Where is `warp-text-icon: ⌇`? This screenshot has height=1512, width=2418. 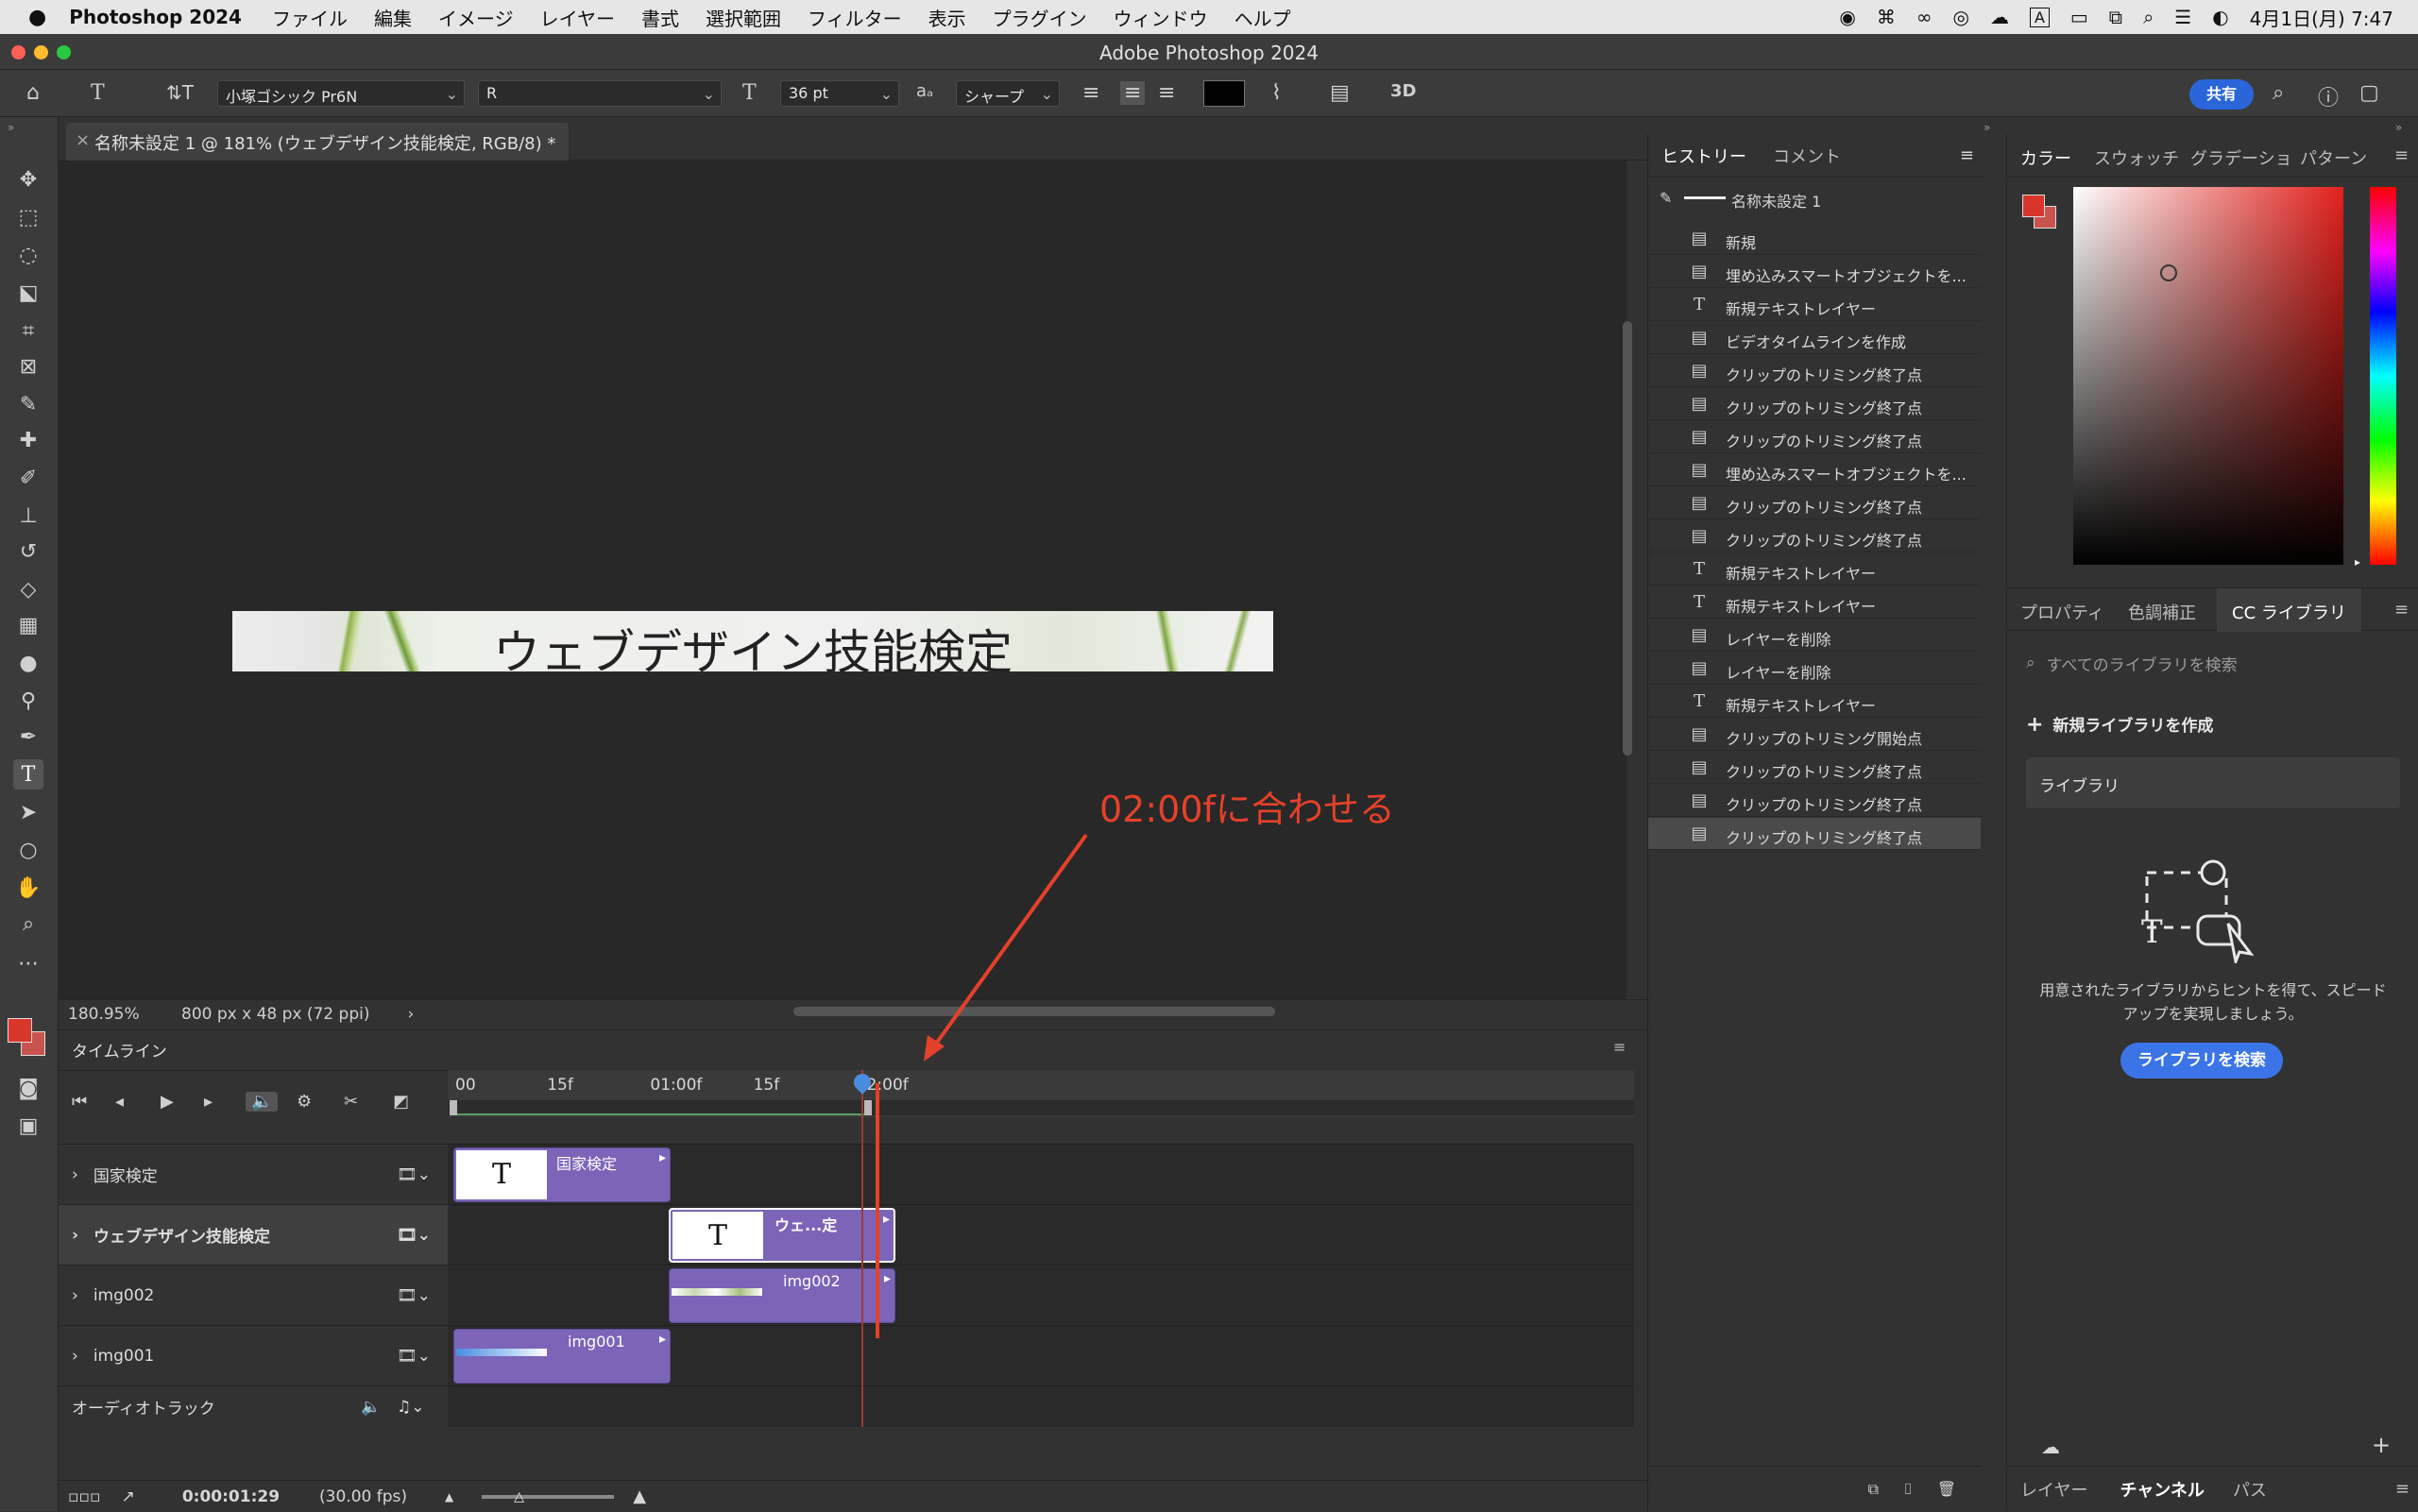 warp-text-icon: ⌇ is located at coordinates (1276, 93).